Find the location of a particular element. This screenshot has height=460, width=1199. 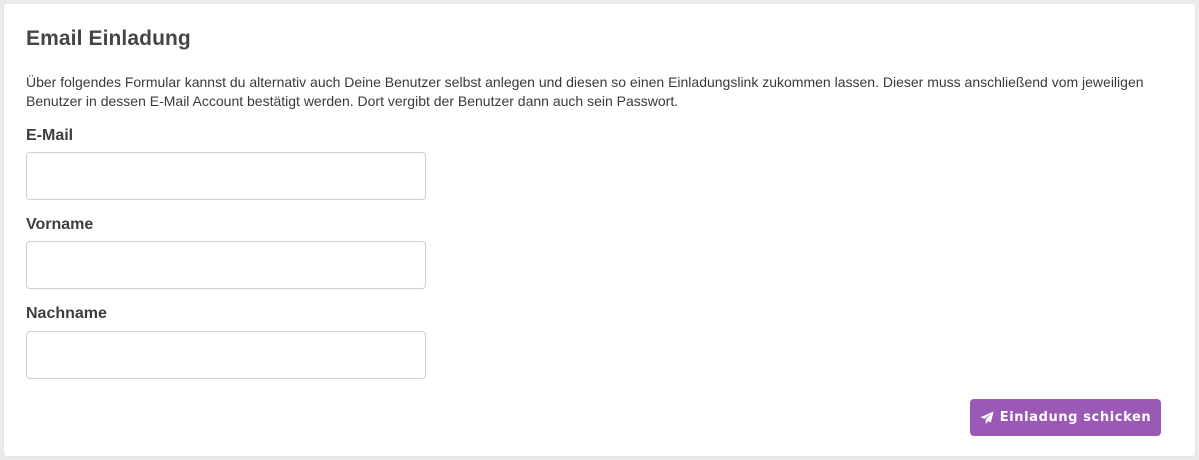

first-name-label: Vorname is located at coordinates (60, 224).